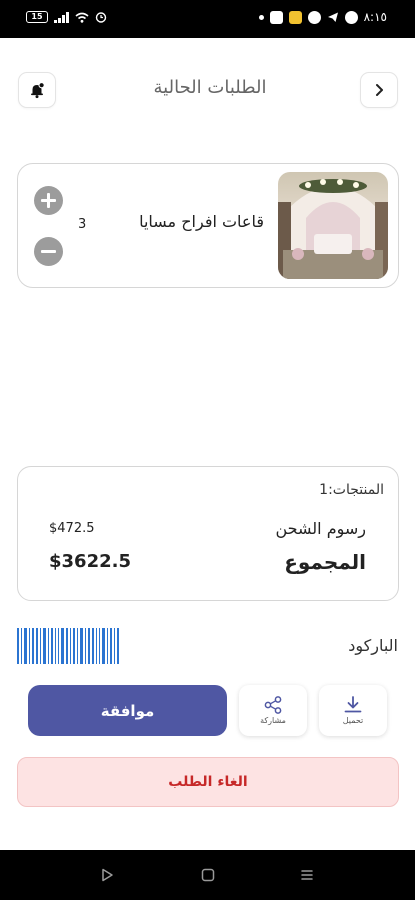  I want to click on share-button: مشاركة, so click(273, 710).